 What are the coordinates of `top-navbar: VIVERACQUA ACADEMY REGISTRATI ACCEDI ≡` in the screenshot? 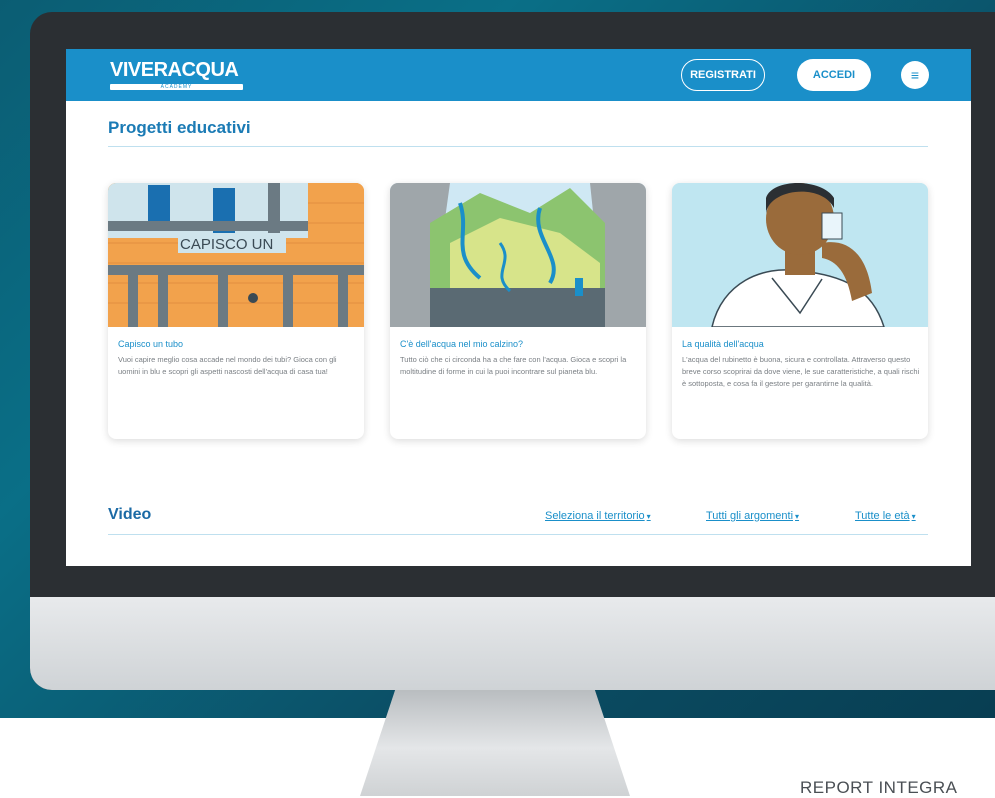 It's located at (518, 75).